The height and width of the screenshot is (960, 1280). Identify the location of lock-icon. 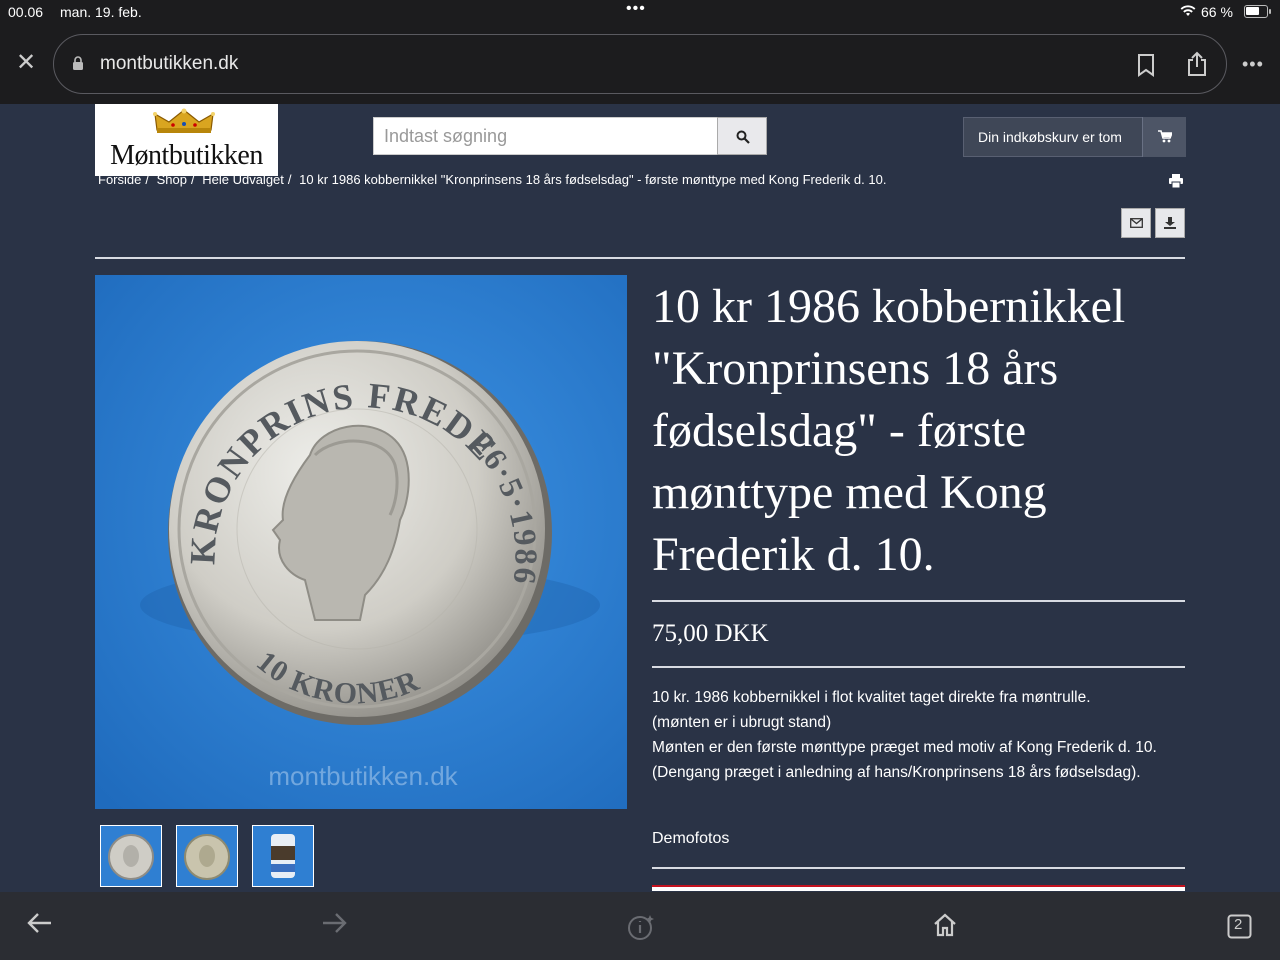
(78, 63).